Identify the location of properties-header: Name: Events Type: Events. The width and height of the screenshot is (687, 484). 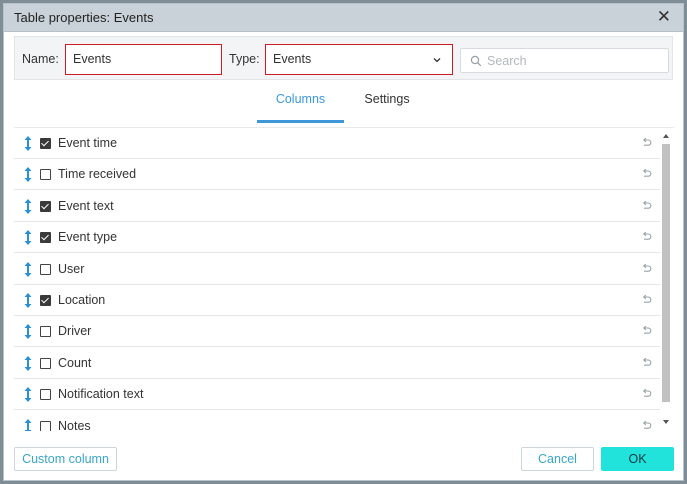
(343, 58).